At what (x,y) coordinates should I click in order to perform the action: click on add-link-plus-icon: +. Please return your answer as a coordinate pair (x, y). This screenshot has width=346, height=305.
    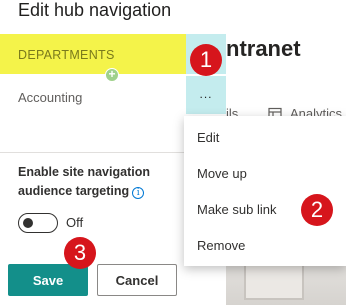
    Looking at the image, I should click on (112, 75).